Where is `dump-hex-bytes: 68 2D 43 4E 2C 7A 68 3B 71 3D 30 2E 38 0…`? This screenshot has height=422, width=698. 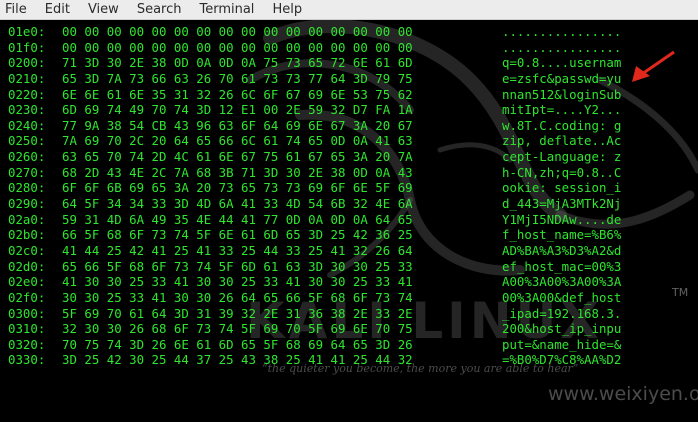
dump-hex-bytes: 68 2D 43 4E 2C 7A 68 3B 71 3D 30 2E 38 0… is located at coordinates (237, 172).